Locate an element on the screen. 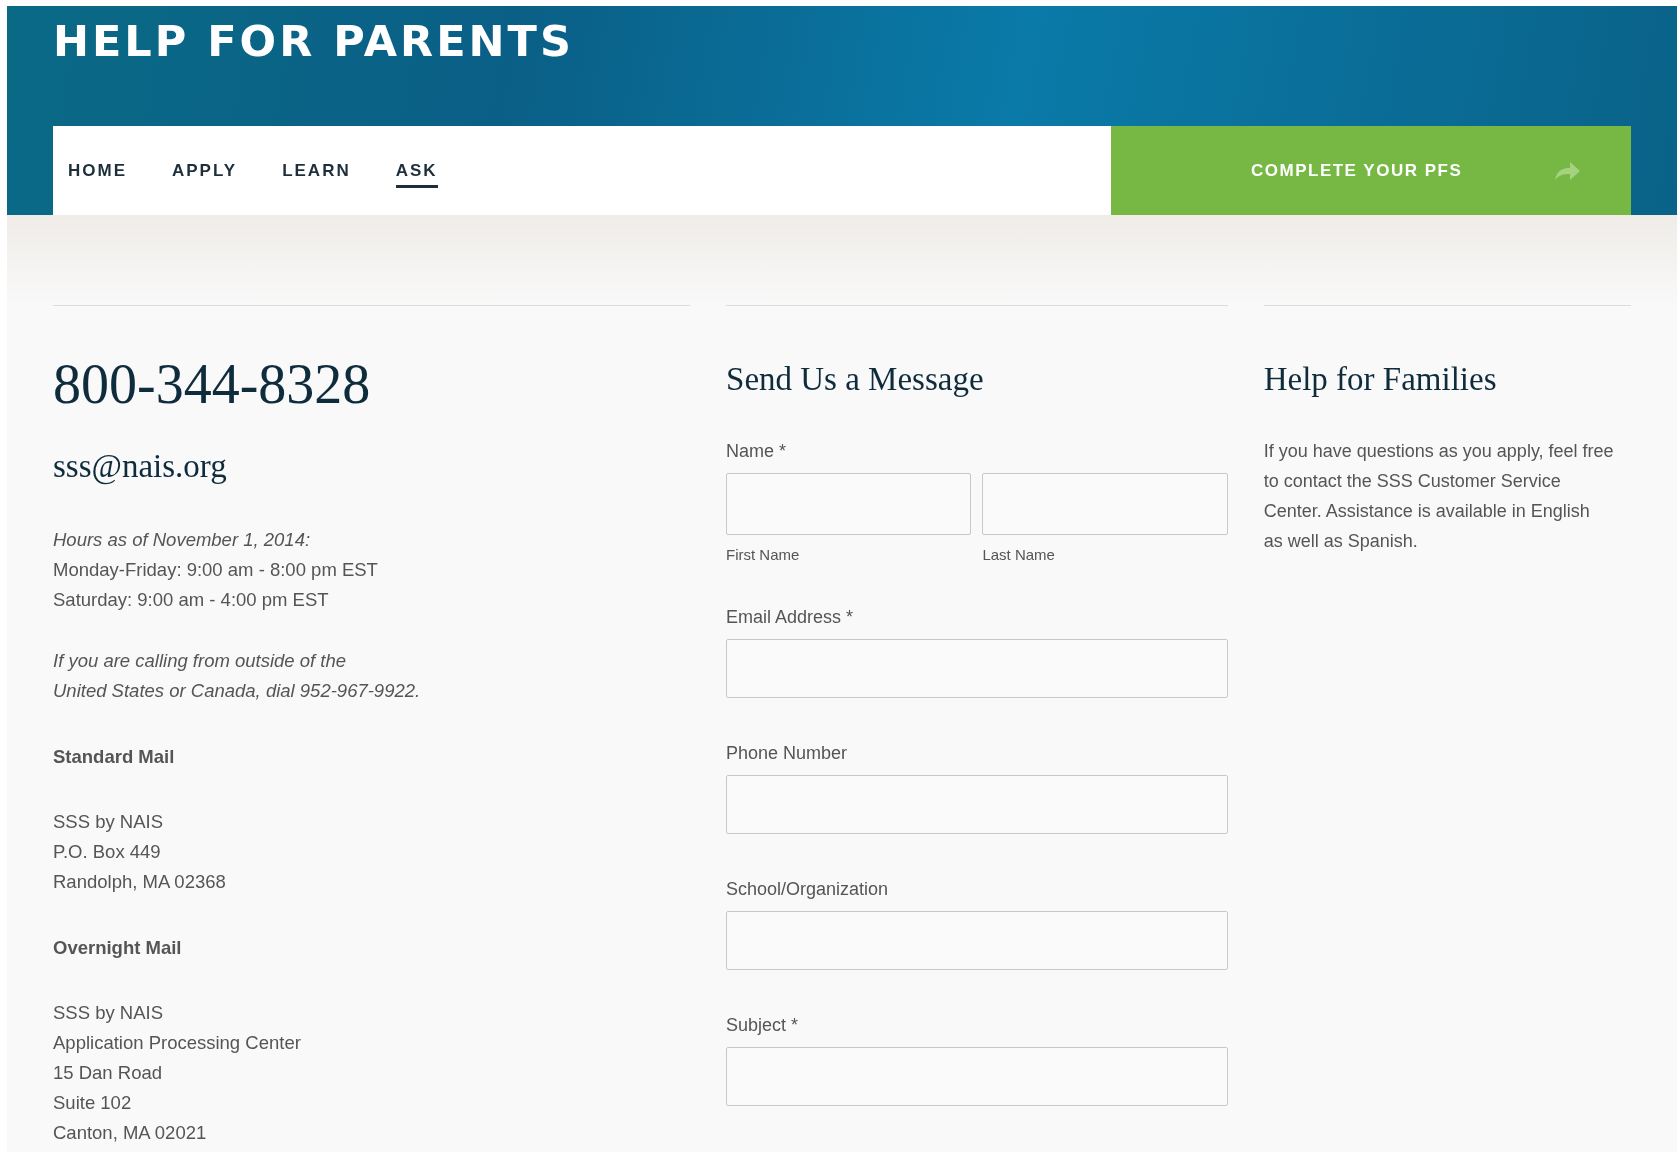  mail-address: SSS by NAIS P.O. Box 449 Randolph, MA 02368 is located at coordinates (140, 852).